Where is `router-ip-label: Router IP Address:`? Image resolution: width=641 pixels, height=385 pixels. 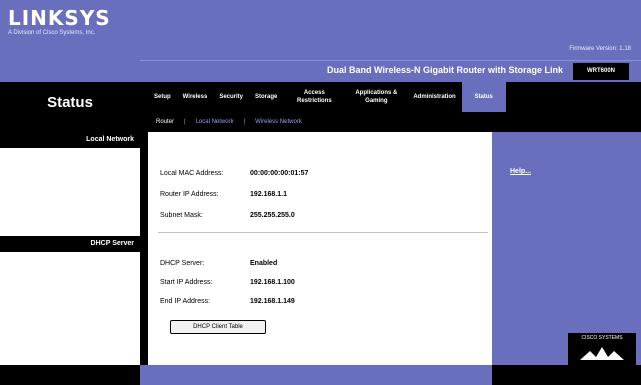
router-ip-label: Router IP Address: is located at coordinates (189, 194).